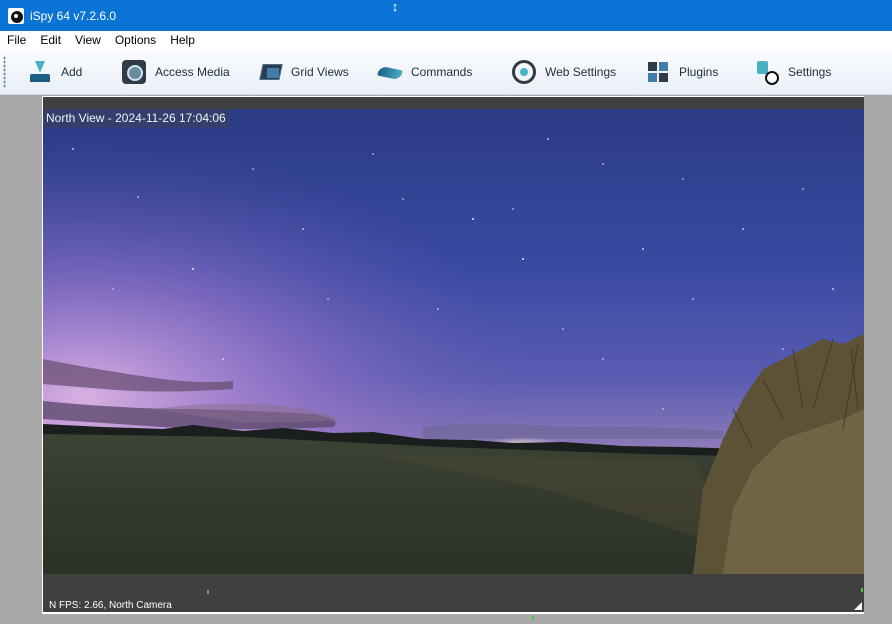 This screenshot has width=892, height=624. What do you see at coordinates (453, 619) in the screenshot?
I see `grid-background` at bounding box center [453, 619].